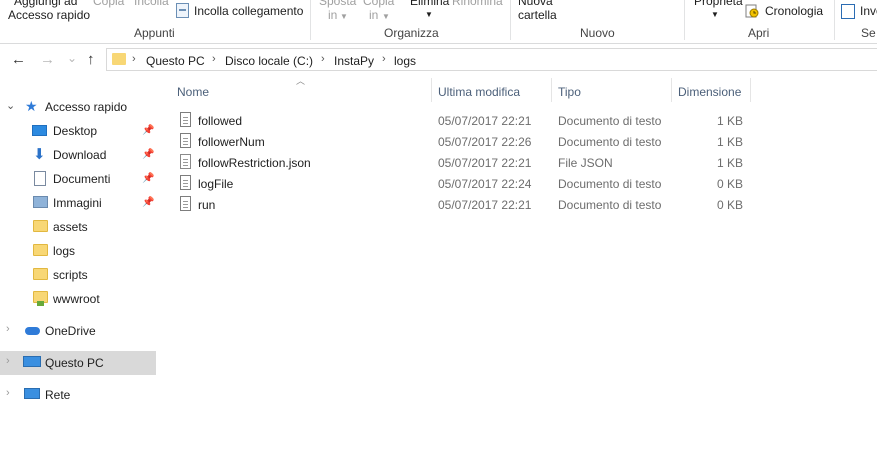 Image resolution: width=877 pixels, height=450 pixels. Describe the element at coordinates (216, 184) in the screenshot. I see `file-name: logFile` at that location.